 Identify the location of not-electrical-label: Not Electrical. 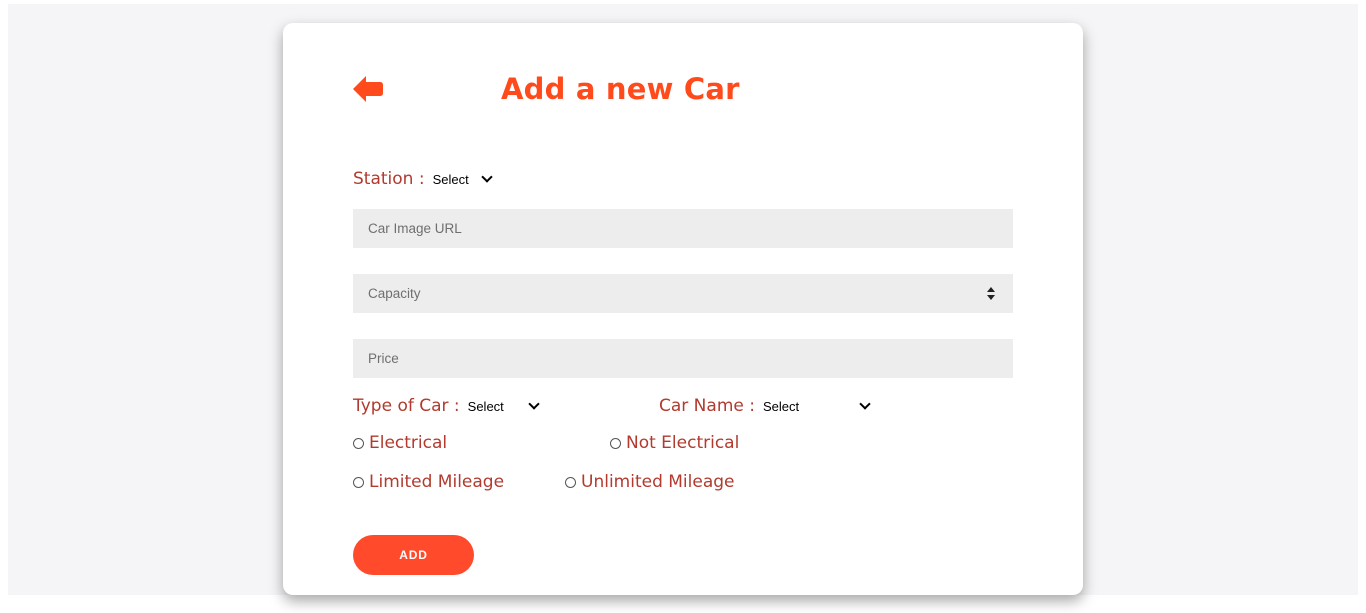
(683, 443).